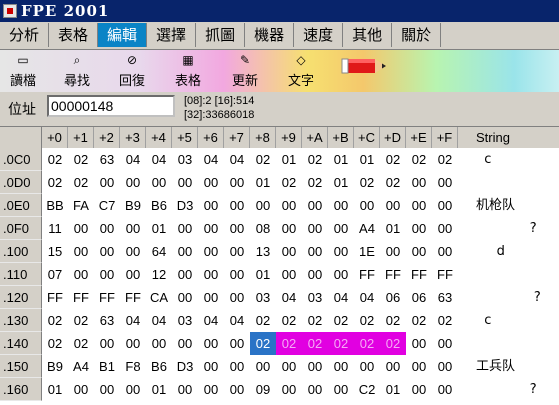  What do you see at coordinates (263, 251) in the screenshot?
I see `byte-cell: 13` at bounding box center [263, 251].